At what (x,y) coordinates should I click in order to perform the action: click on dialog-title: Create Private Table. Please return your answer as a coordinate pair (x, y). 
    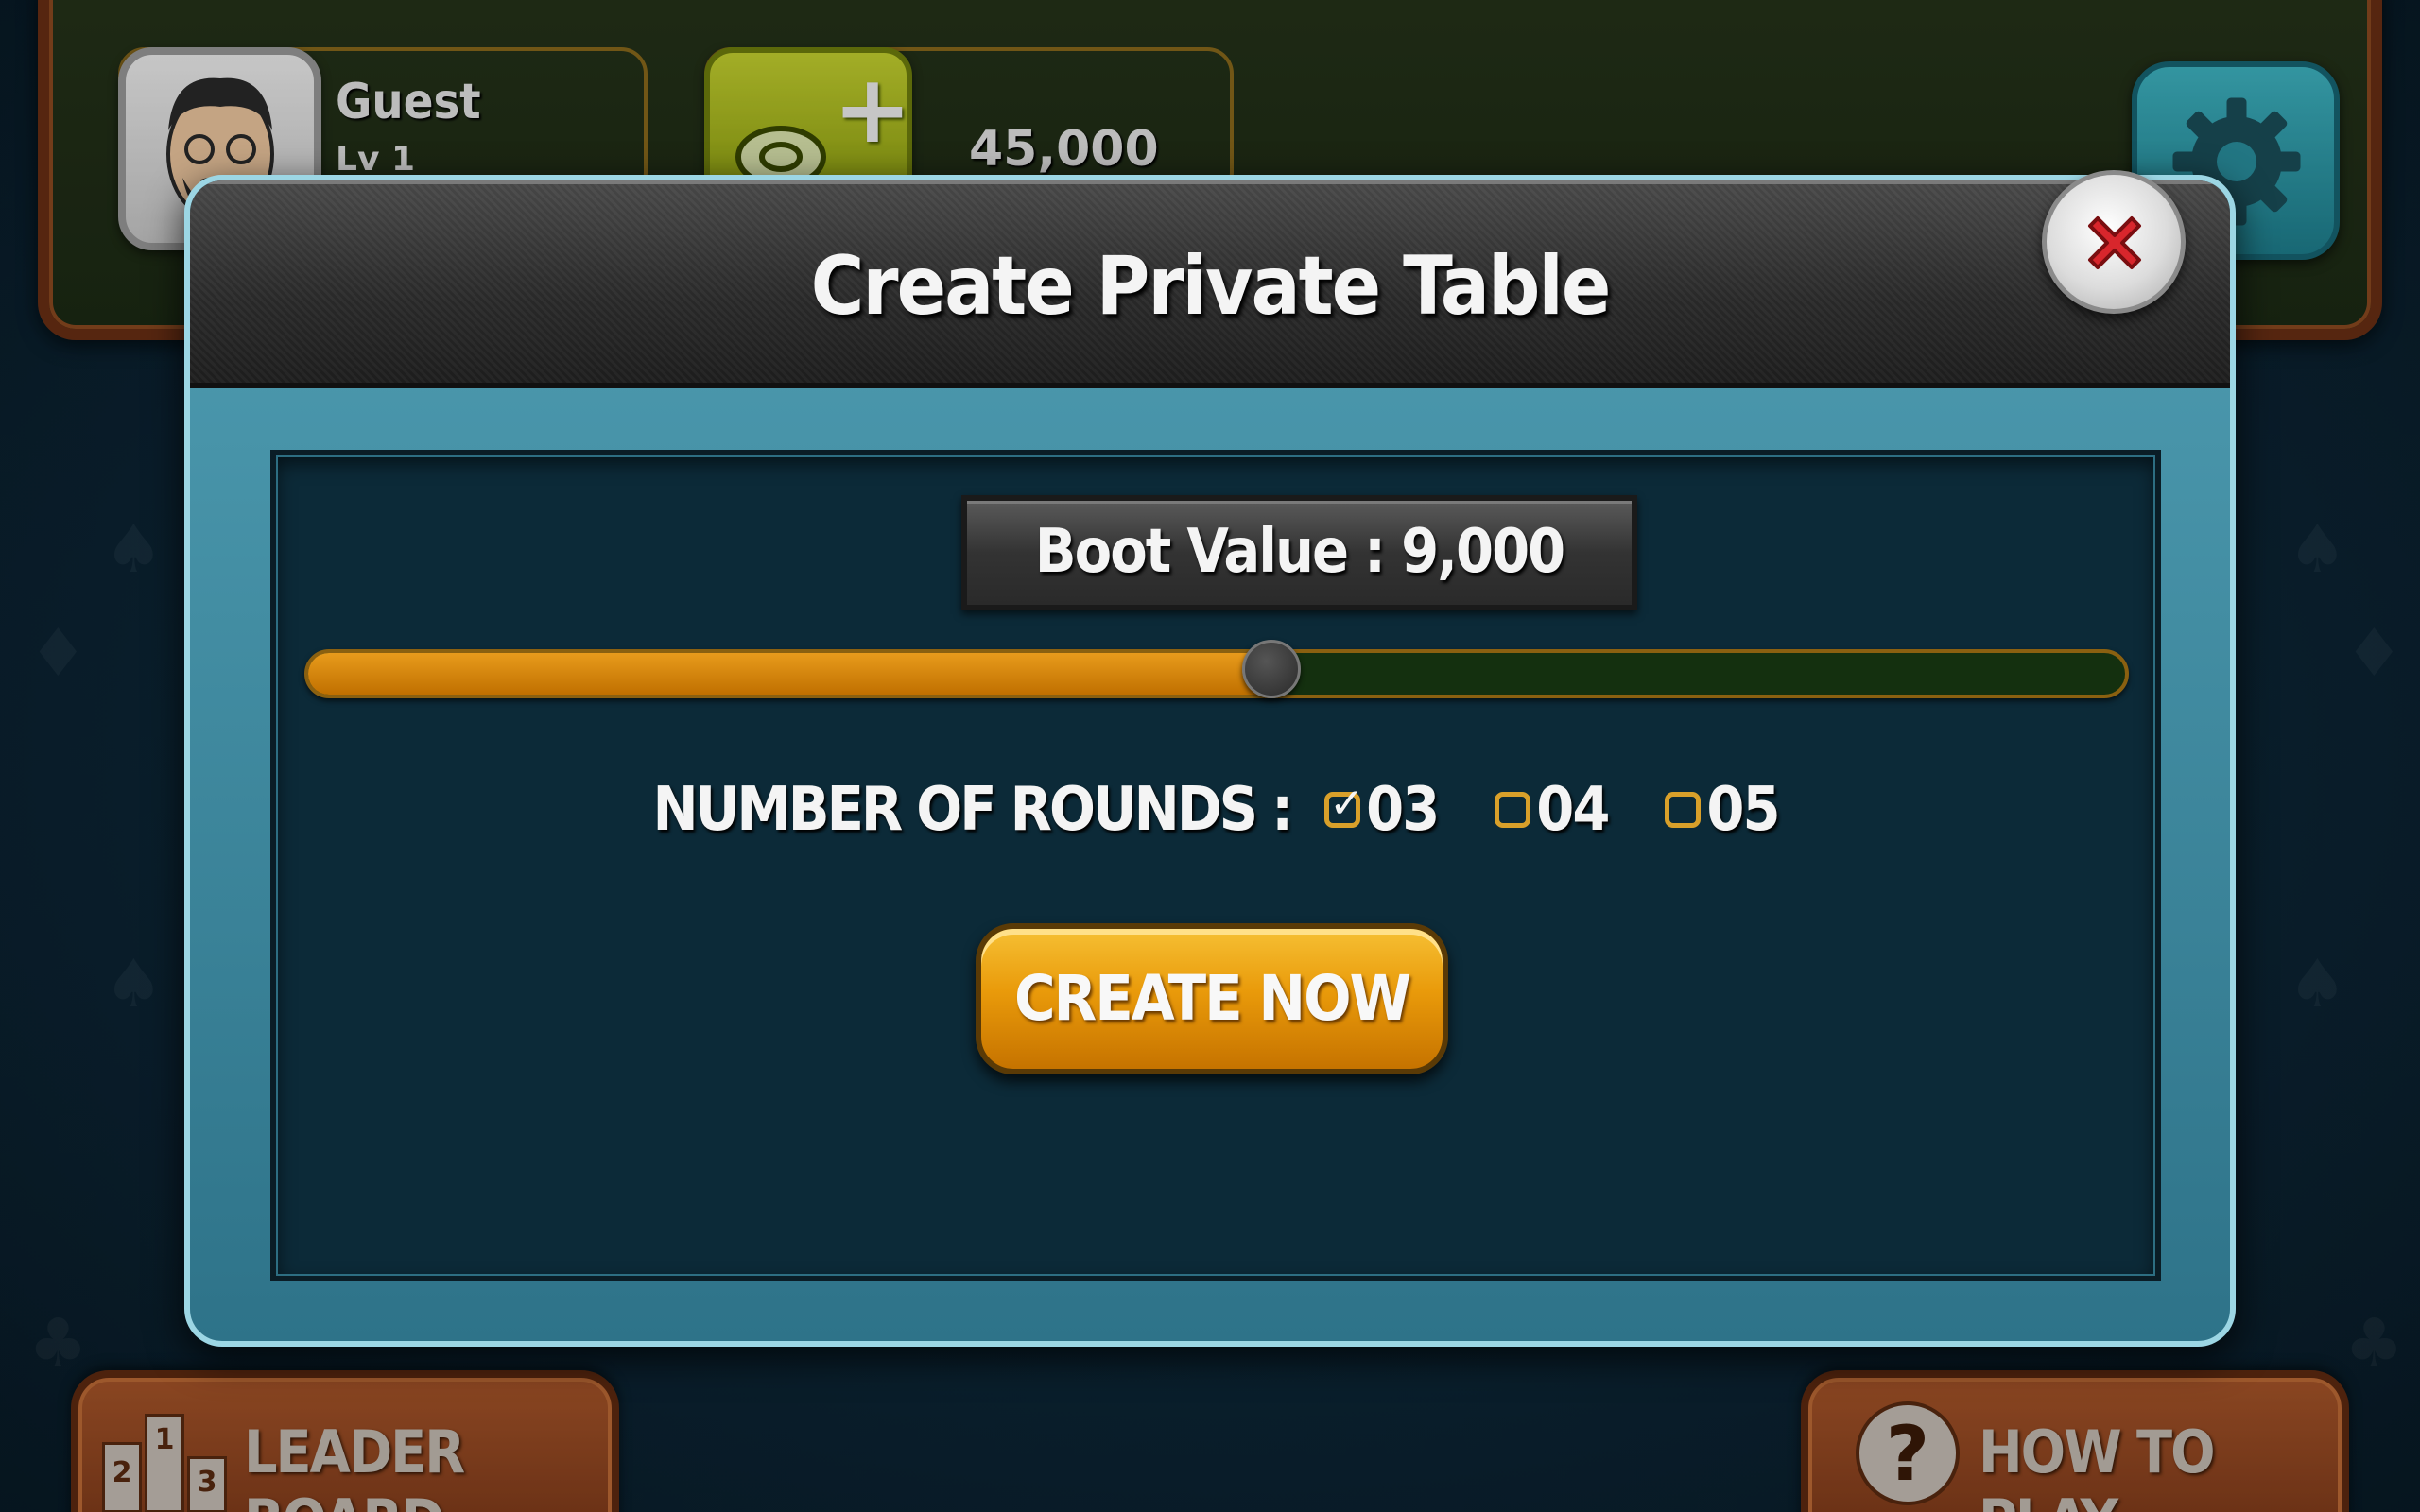
    Looking at the image, I should click on (1211, 286).